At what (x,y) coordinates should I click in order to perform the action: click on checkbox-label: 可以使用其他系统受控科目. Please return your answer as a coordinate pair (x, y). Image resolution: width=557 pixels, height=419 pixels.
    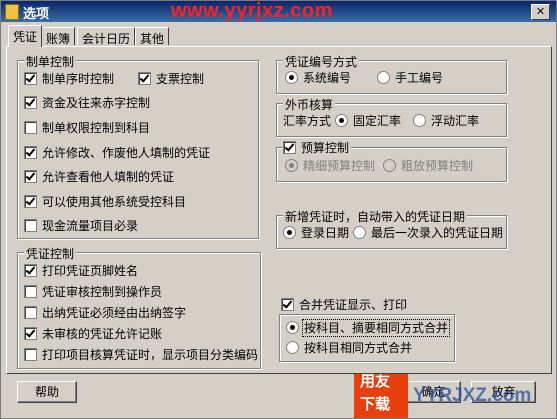
    Looking at the image, I should click on (114, 202).